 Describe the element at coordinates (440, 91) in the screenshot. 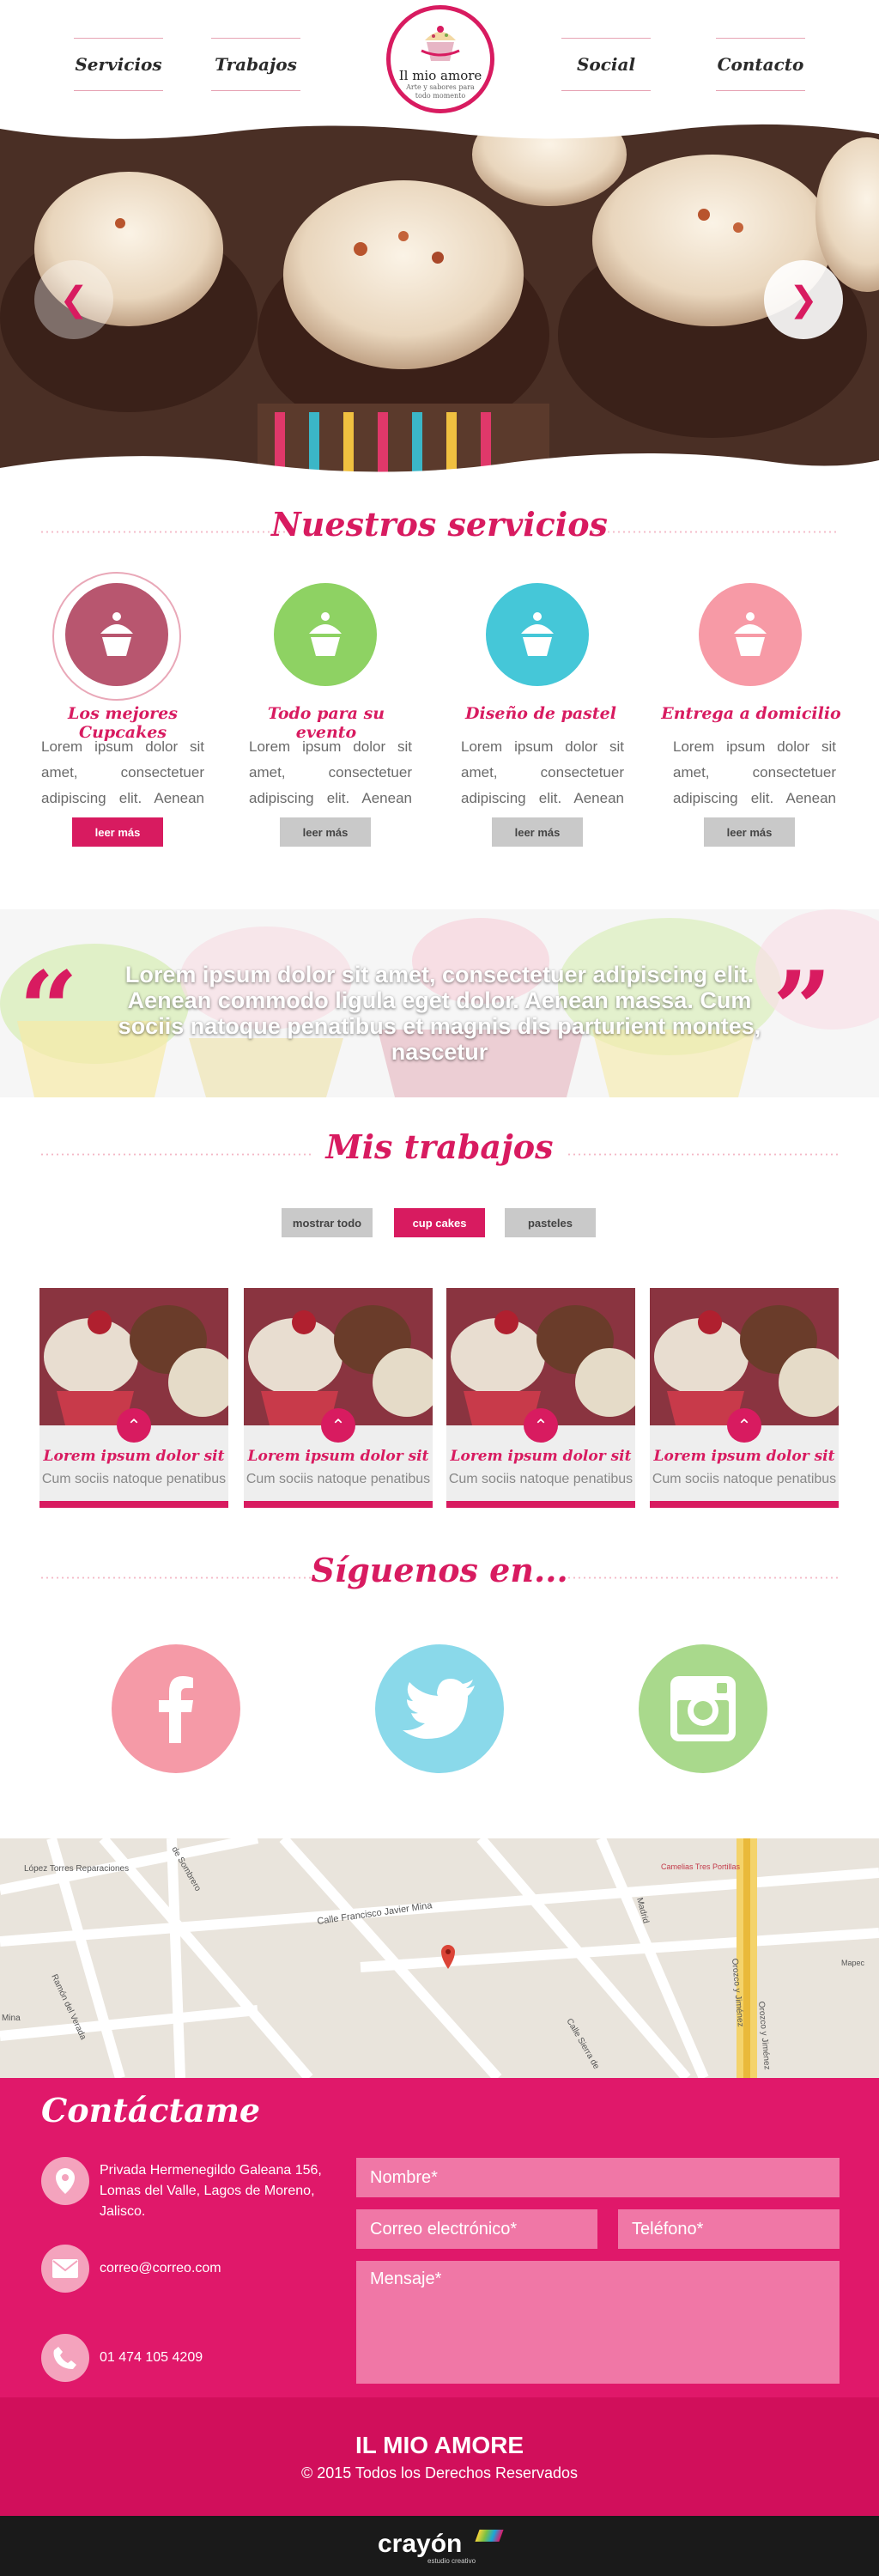

I see `logo-tagline: Arte y sabores para todo momento` at that location.